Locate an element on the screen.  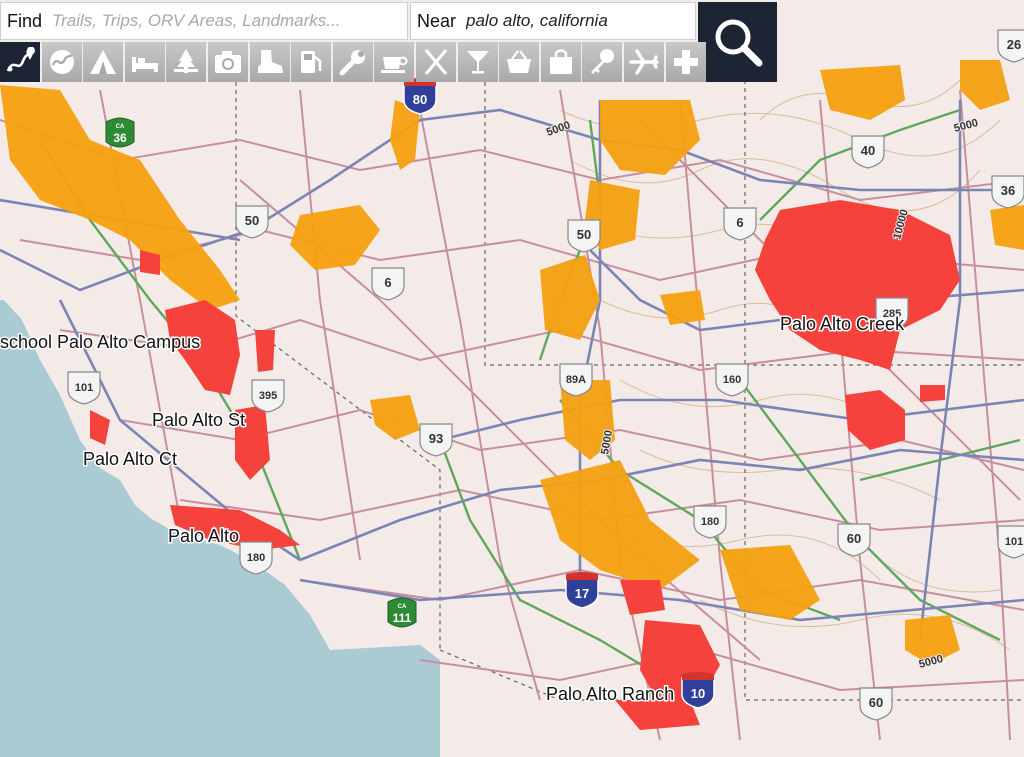
toolbar-medical is located at coordinates (685, 62).